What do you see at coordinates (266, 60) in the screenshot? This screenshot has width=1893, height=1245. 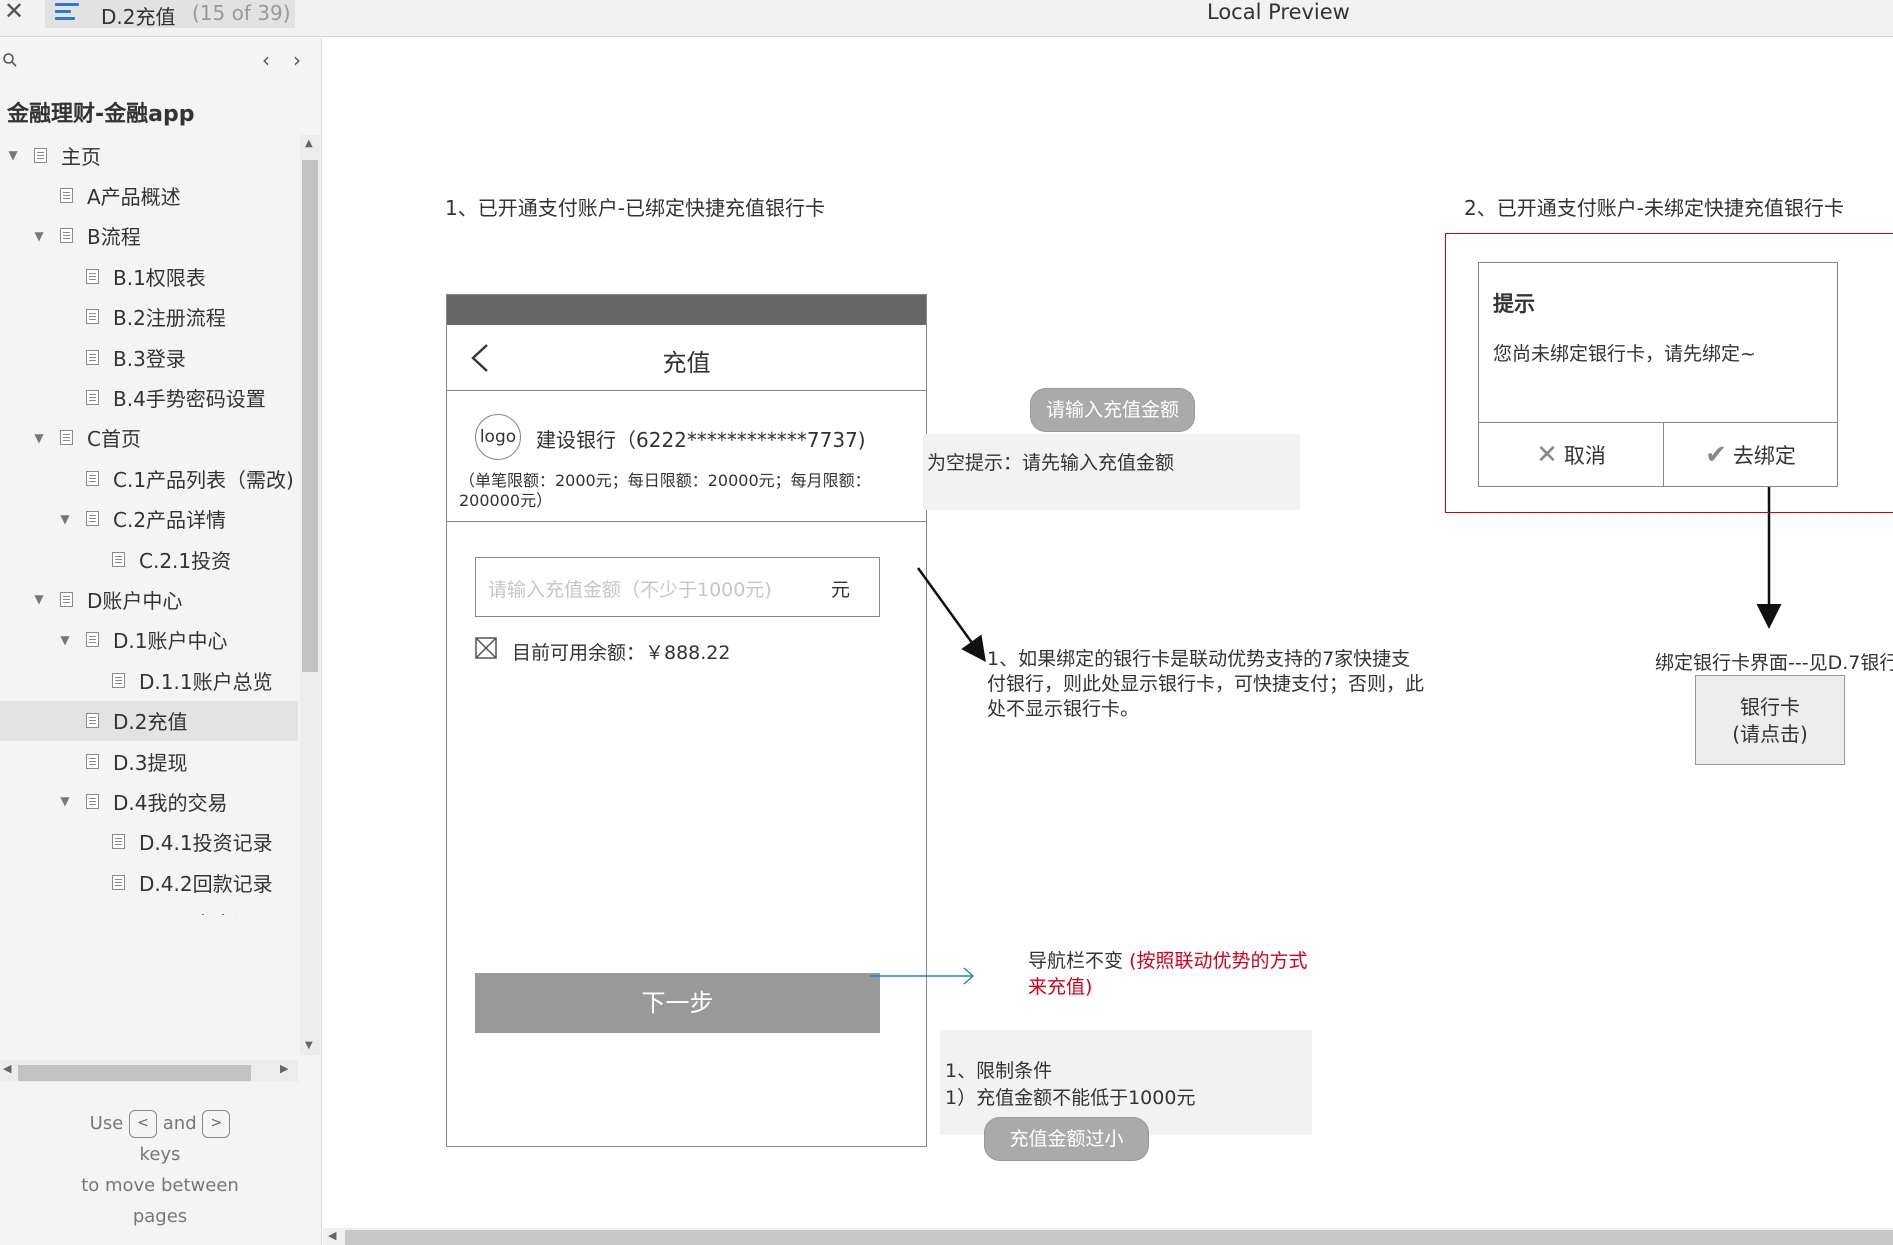 I see `previous-page-button: ‹` at bounding box center [266, 60].